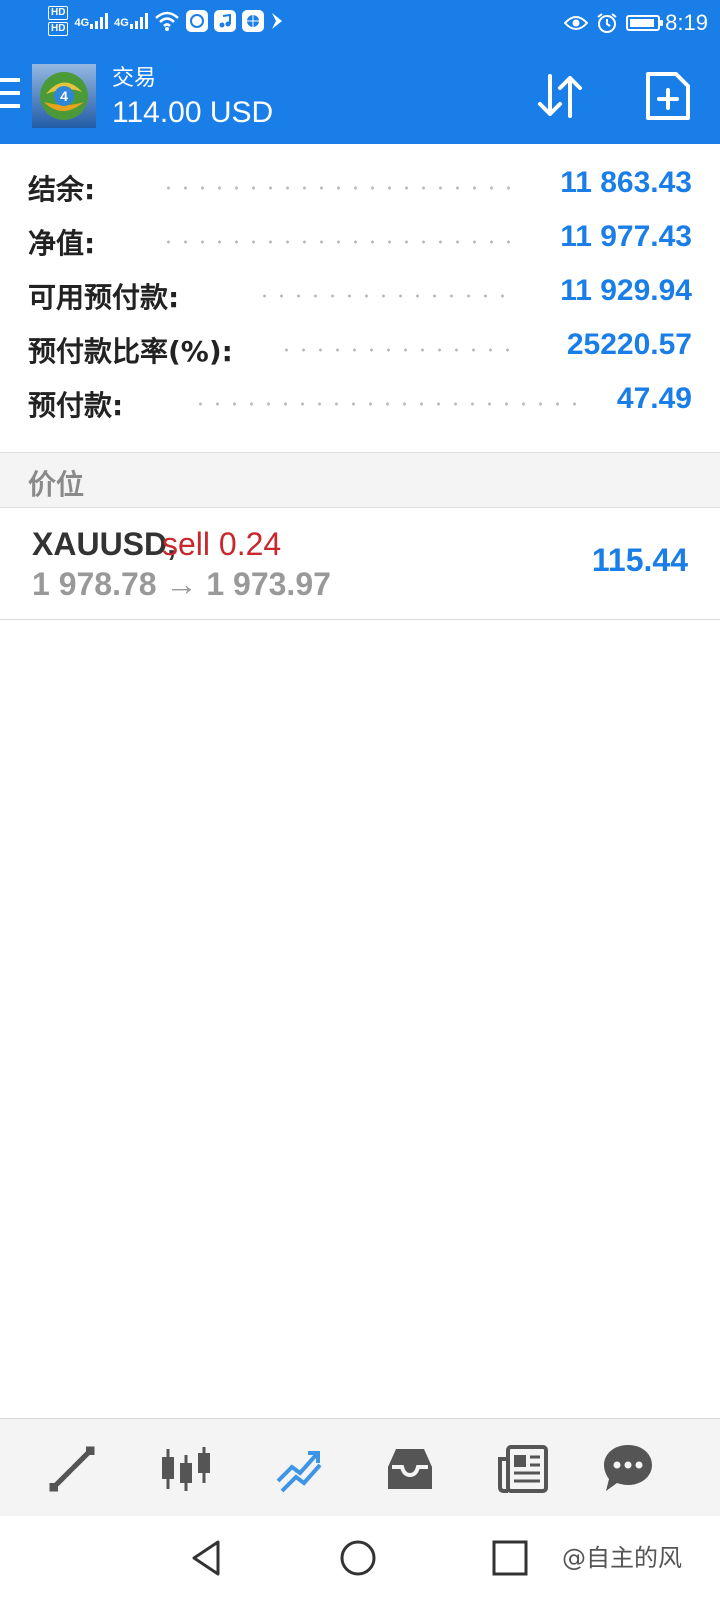  What do you see at coordinates (298, 1469) in the screenshot?
I see `trade-icon` at bounding box center [298, 1469].